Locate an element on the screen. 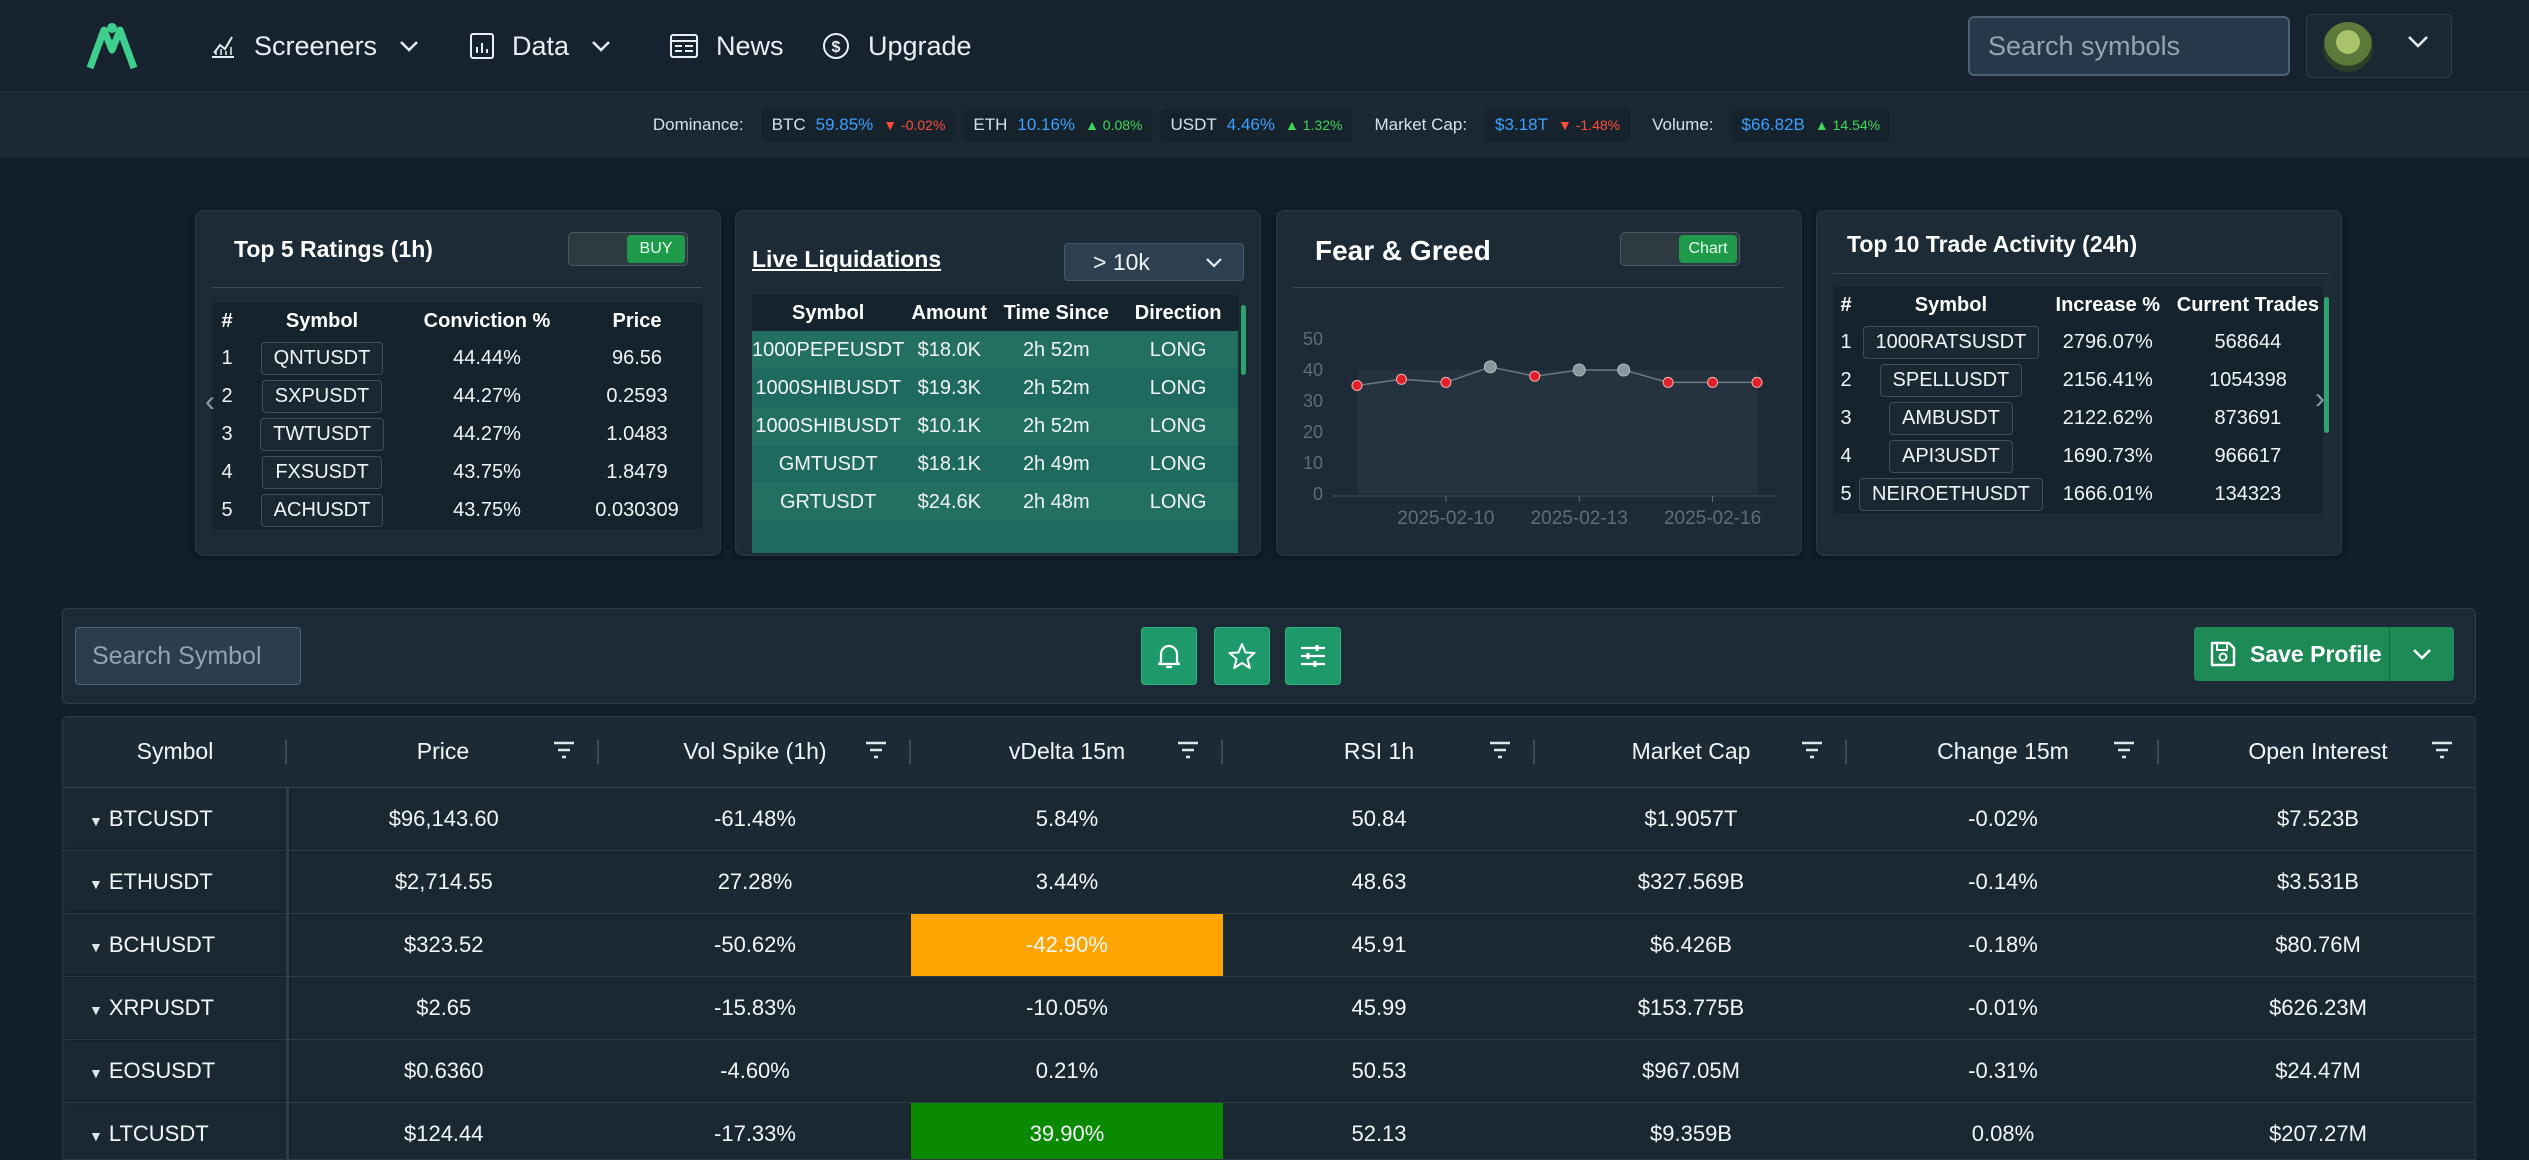 The height and width of the screenshot is (1160, 2529). time-since: 2h 49m is located at coordinates (1056, 464).